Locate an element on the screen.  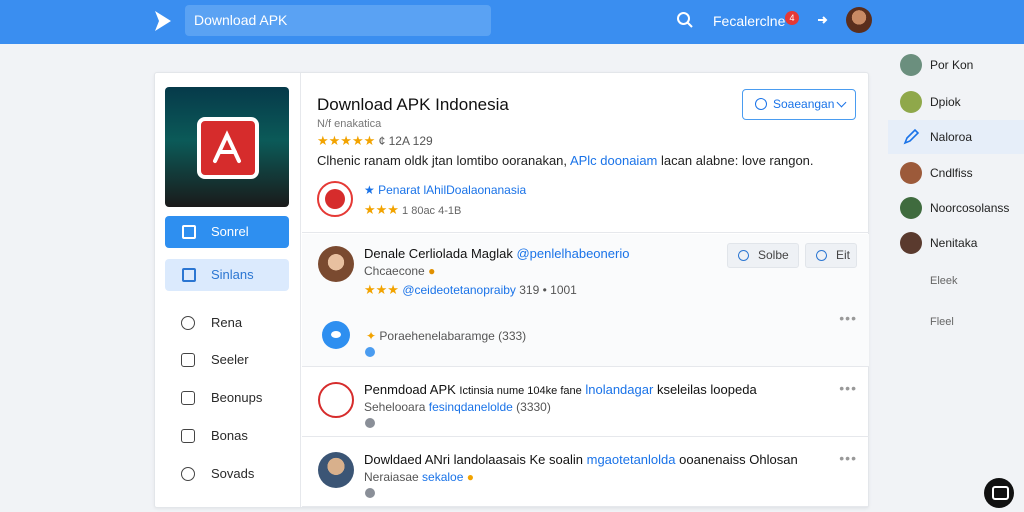
download-button: Sonrel is located at coordinates (227, 232).